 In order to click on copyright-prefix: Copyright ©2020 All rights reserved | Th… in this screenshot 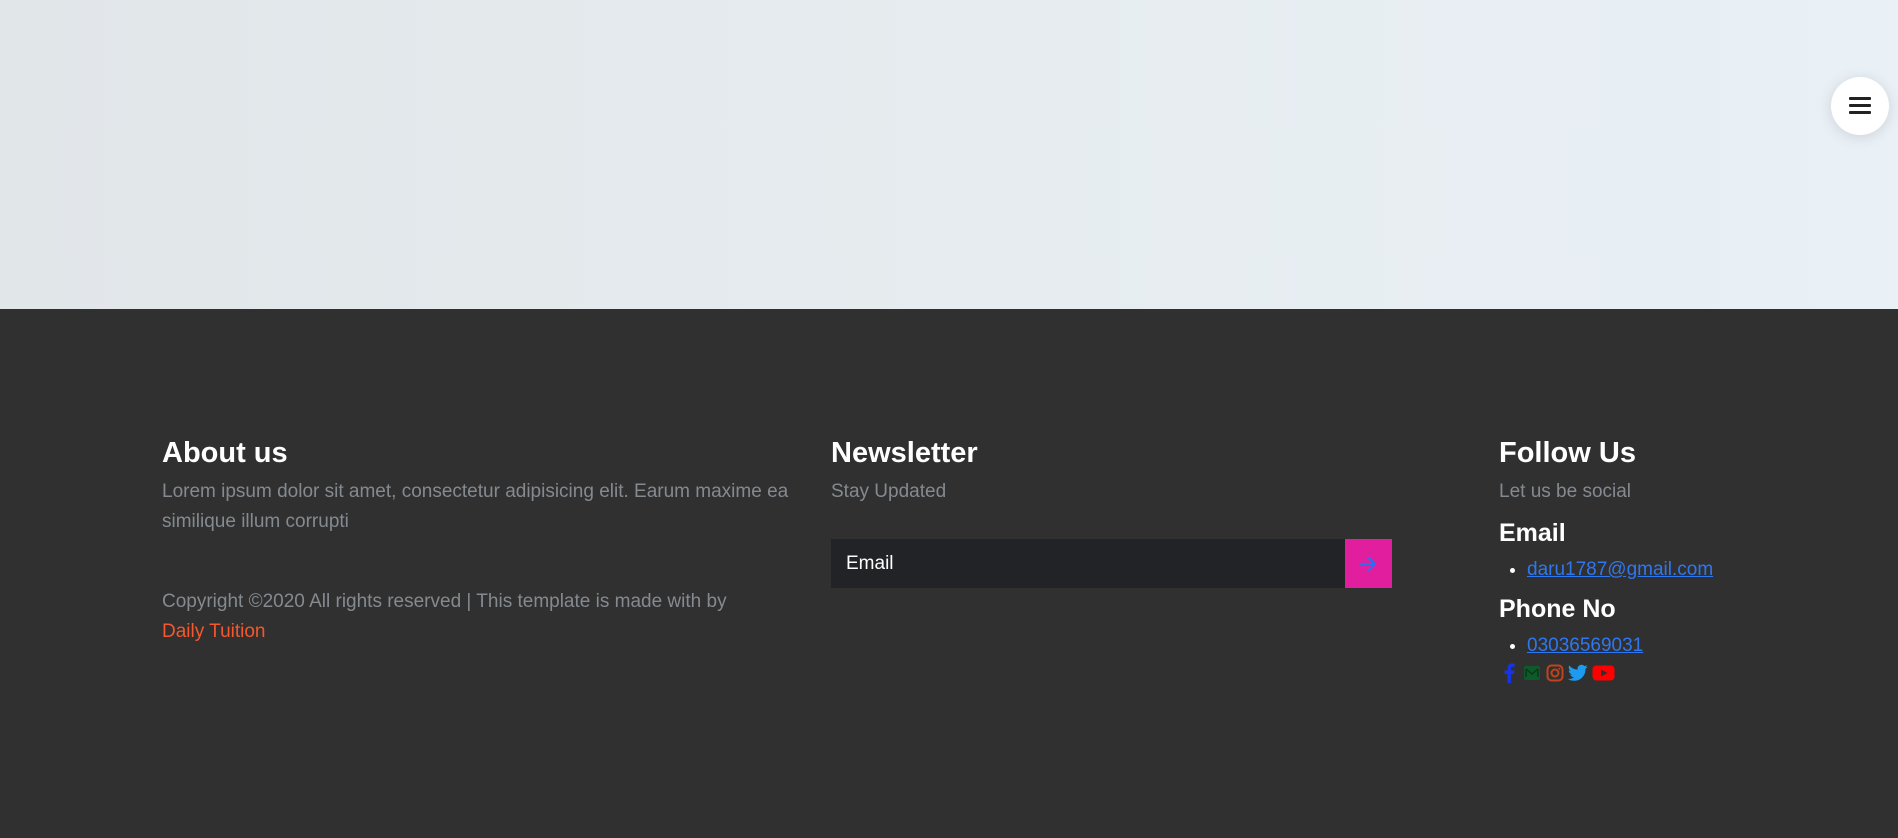, I will do `click(444, 601)`.